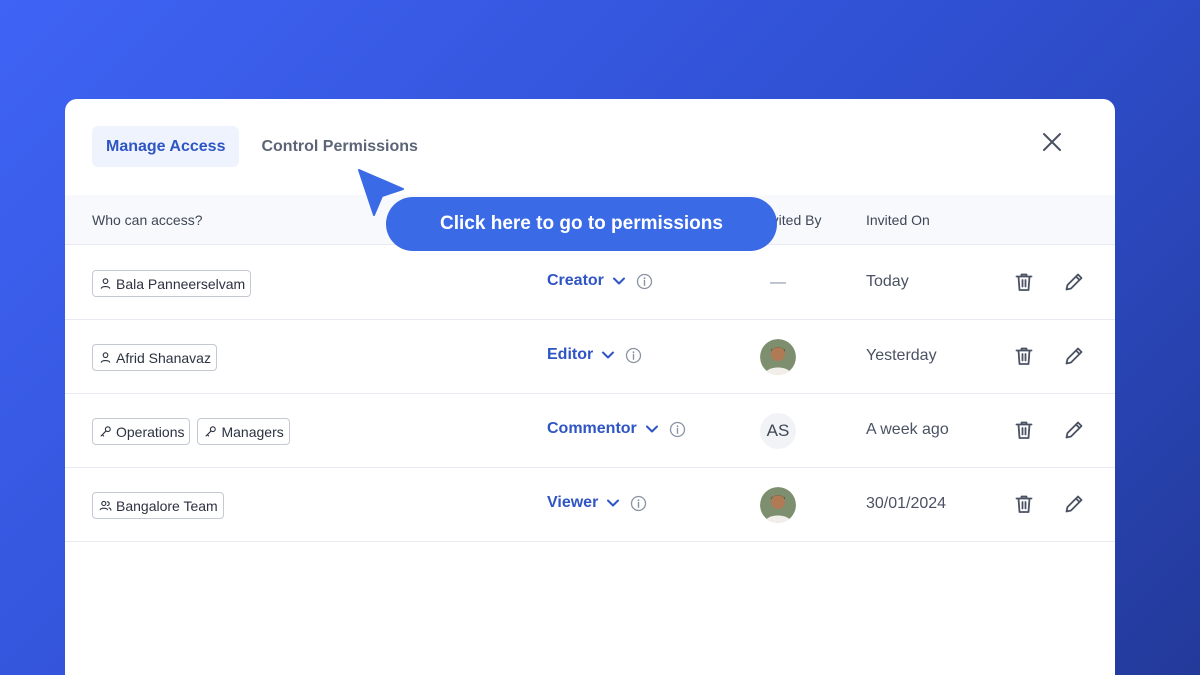 The width and height of the screenshot is (1200, 675). I want to click on role-dropdown: Viewer, so click(597, 503).